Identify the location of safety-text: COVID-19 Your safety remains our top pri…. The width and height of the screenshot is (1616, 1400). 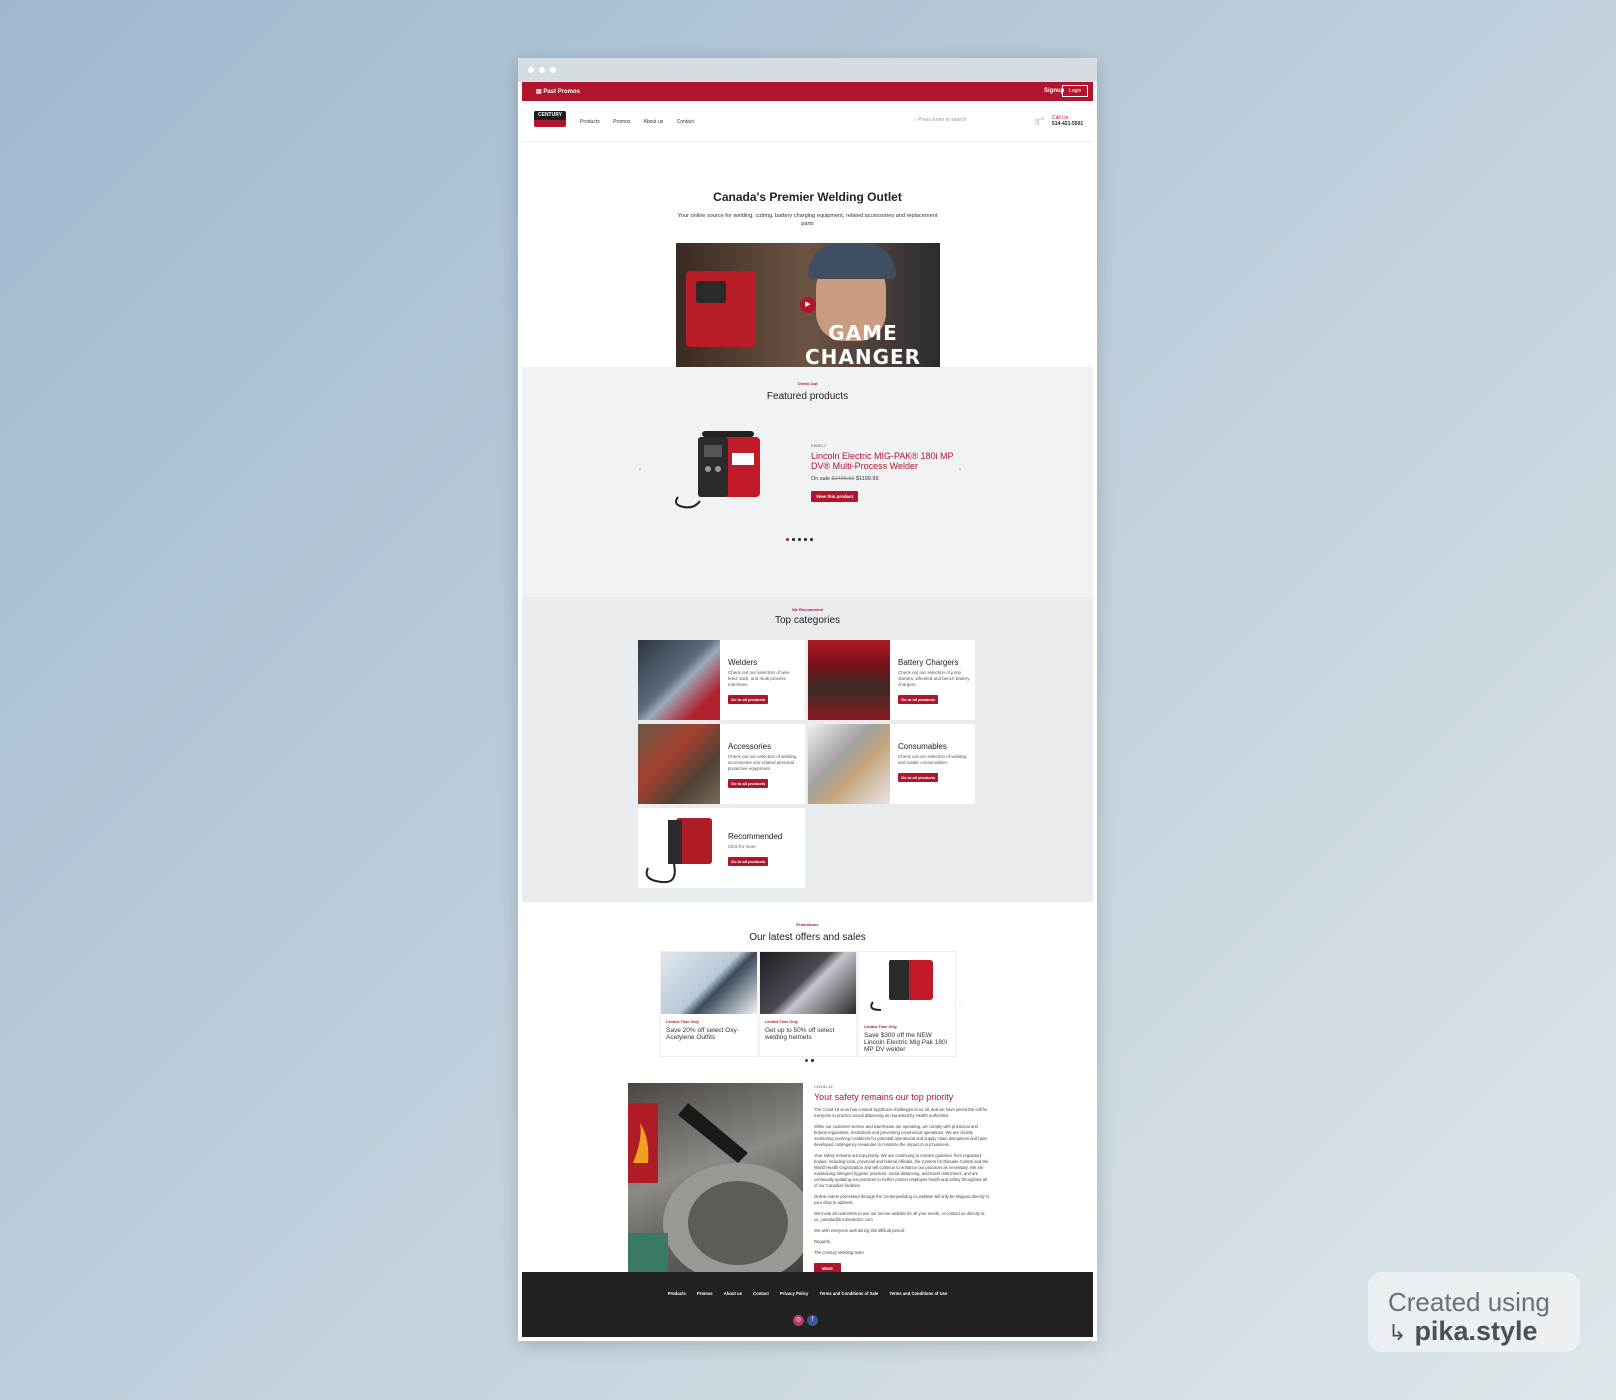
(902, 1179).